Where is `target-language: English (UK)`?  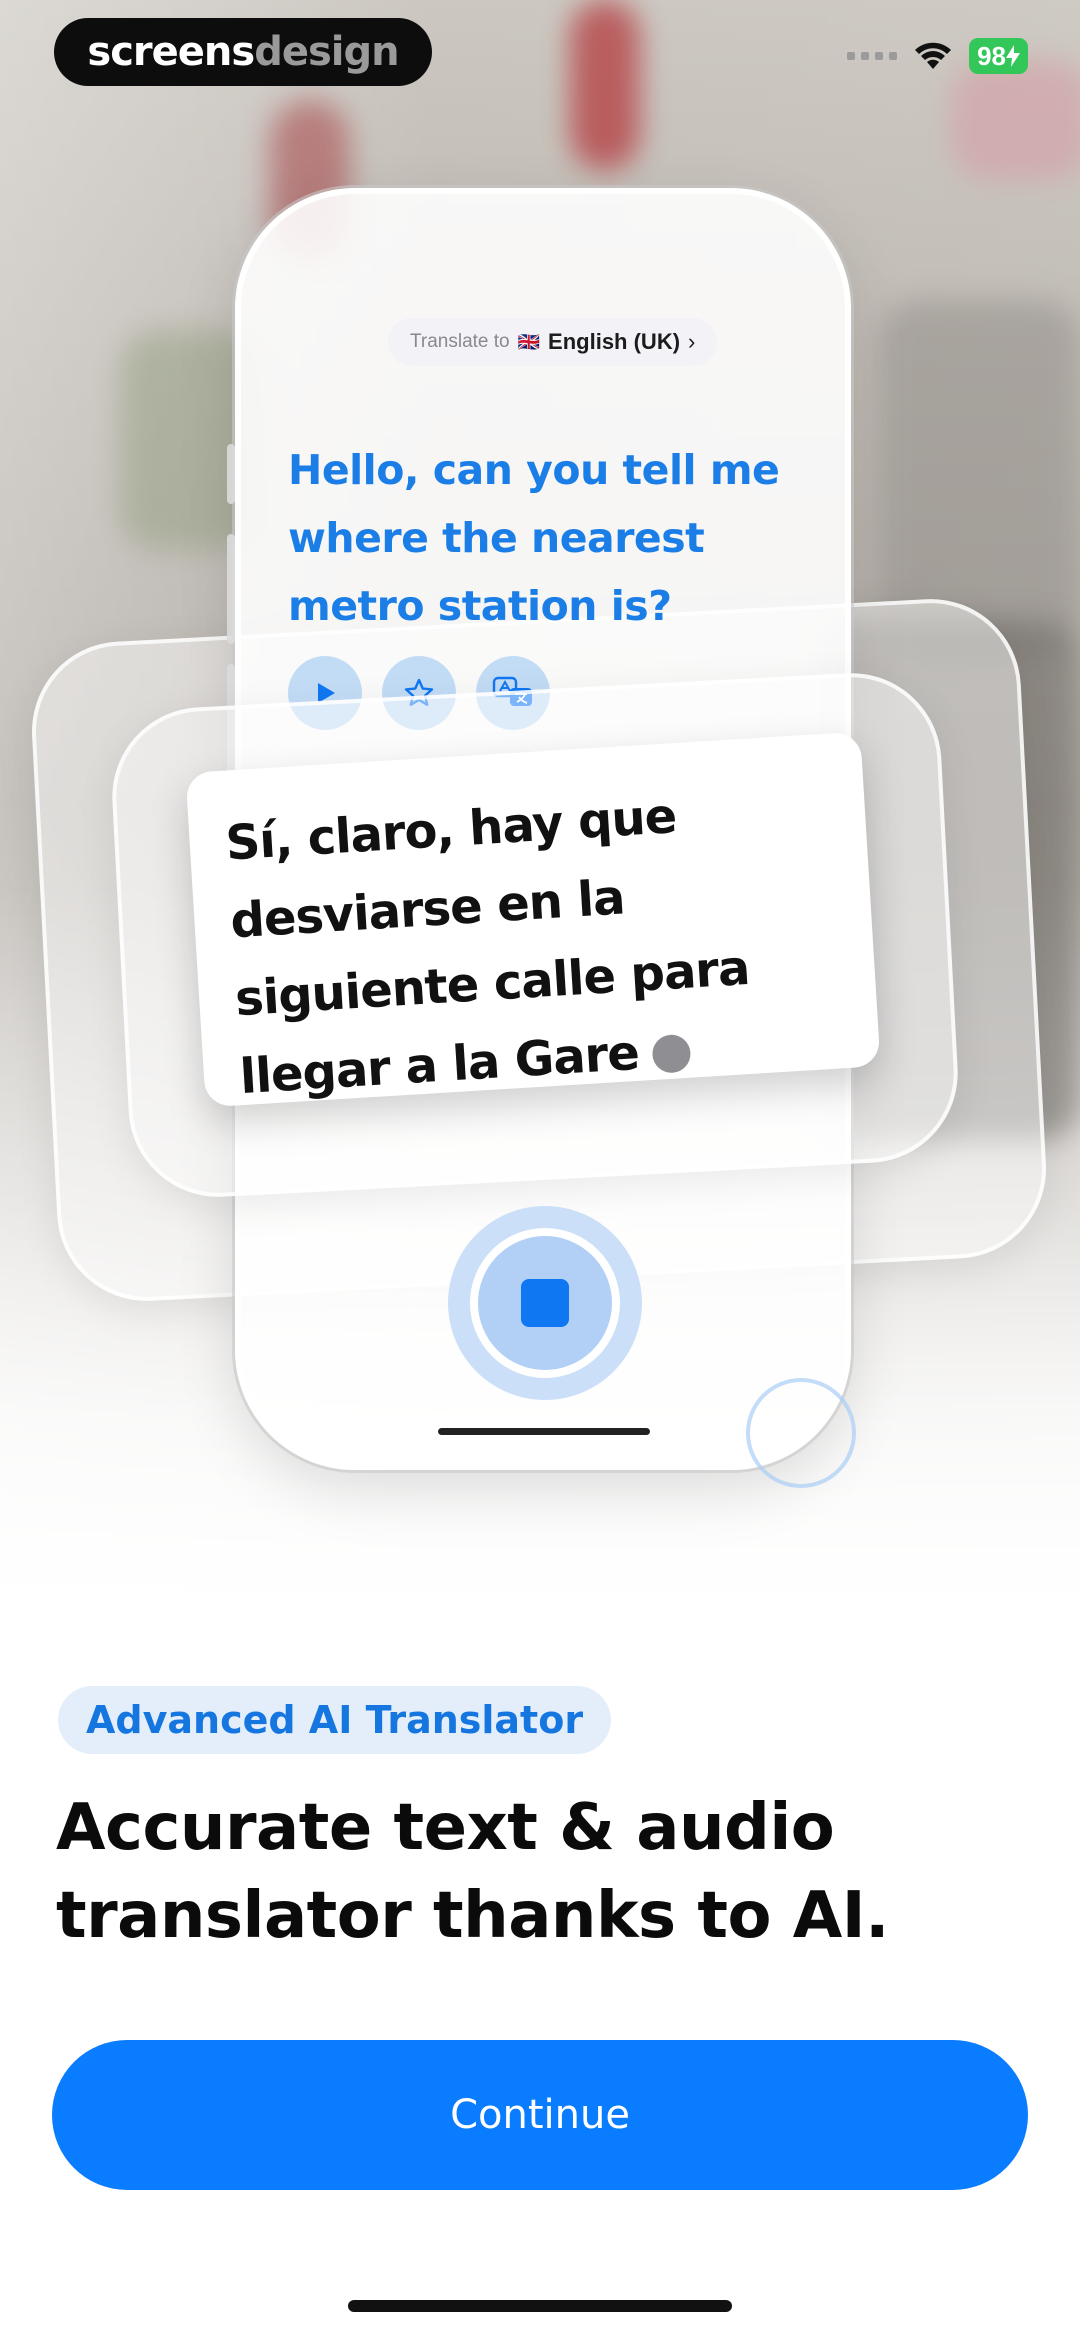 target-language: English (UK) is located at coordinates (614, 341).